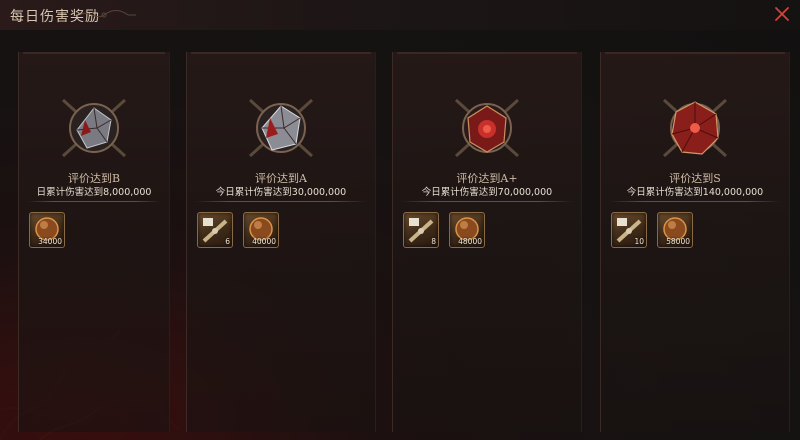  What do you see at coordinates (215, 230) in the screenshot?
I see `reward-item-scroll: 6` at bounding box center [215, 230].